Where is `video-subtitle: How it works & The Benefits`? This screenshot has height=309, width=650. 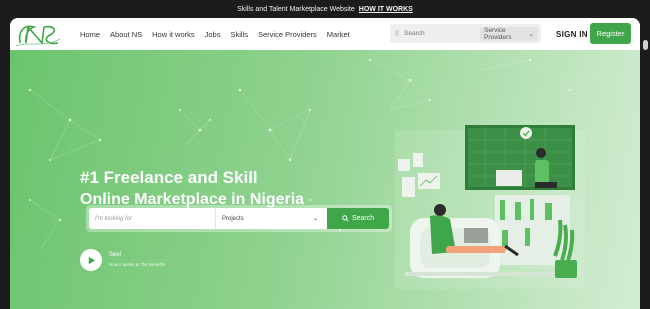 video-subtitle: How it works & The Benefits is located at coordinates (137, 264).